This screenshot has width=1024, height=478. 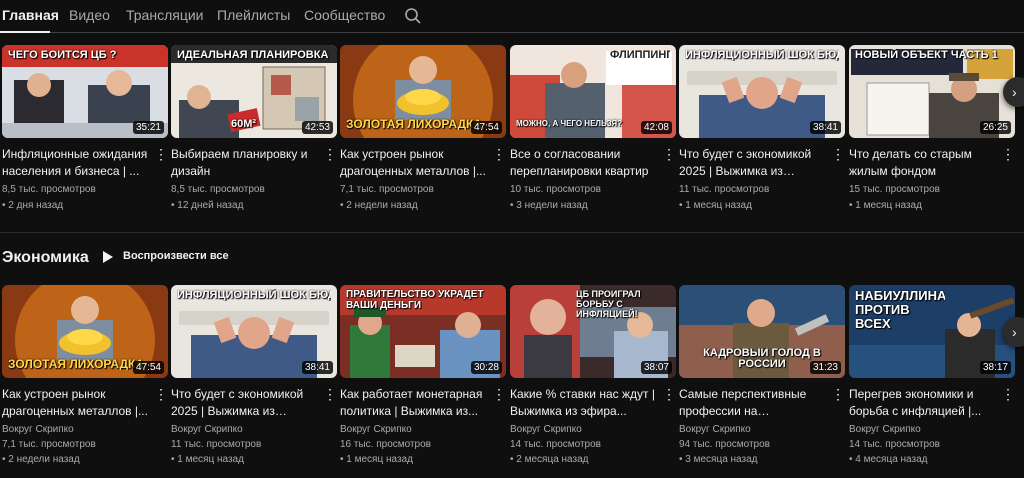 What do you see at coordinates (45, 258) in the screenshot?
I see `section-title: Экономика` at bounding box center [45, 258].